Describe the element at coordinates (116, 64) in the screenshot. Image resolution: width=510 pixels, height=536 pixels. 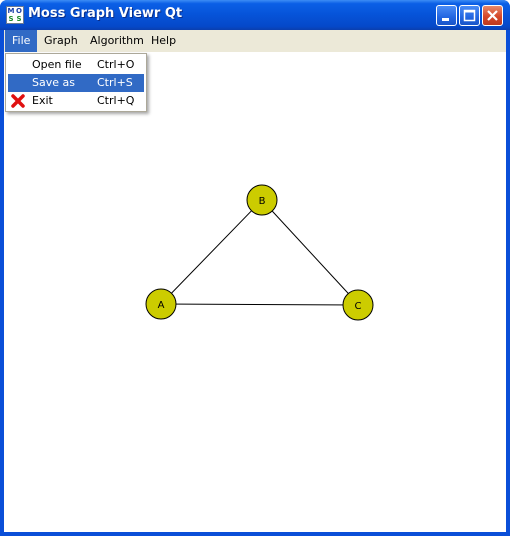
I see `menu-item-shortcut: Ctrl+O` at that location.